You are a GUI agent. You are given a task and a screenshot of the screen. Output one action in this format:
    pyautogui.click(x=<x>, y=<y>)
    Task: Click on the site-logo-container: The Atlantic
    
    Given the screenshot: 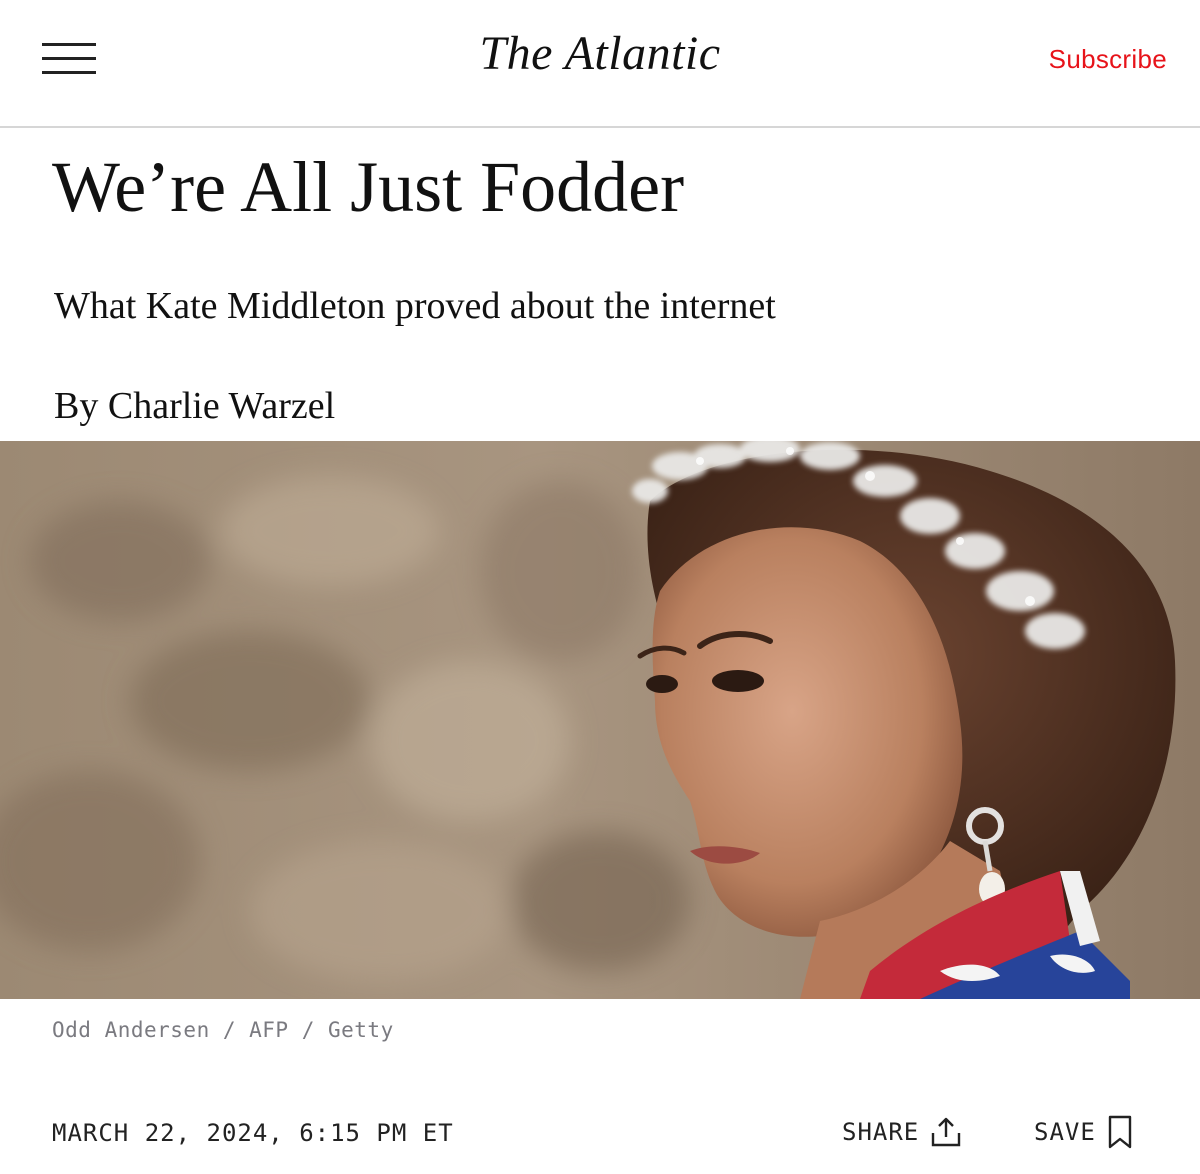 What is the action you would take?
    pyautogui.click(x=600, y=53)
    